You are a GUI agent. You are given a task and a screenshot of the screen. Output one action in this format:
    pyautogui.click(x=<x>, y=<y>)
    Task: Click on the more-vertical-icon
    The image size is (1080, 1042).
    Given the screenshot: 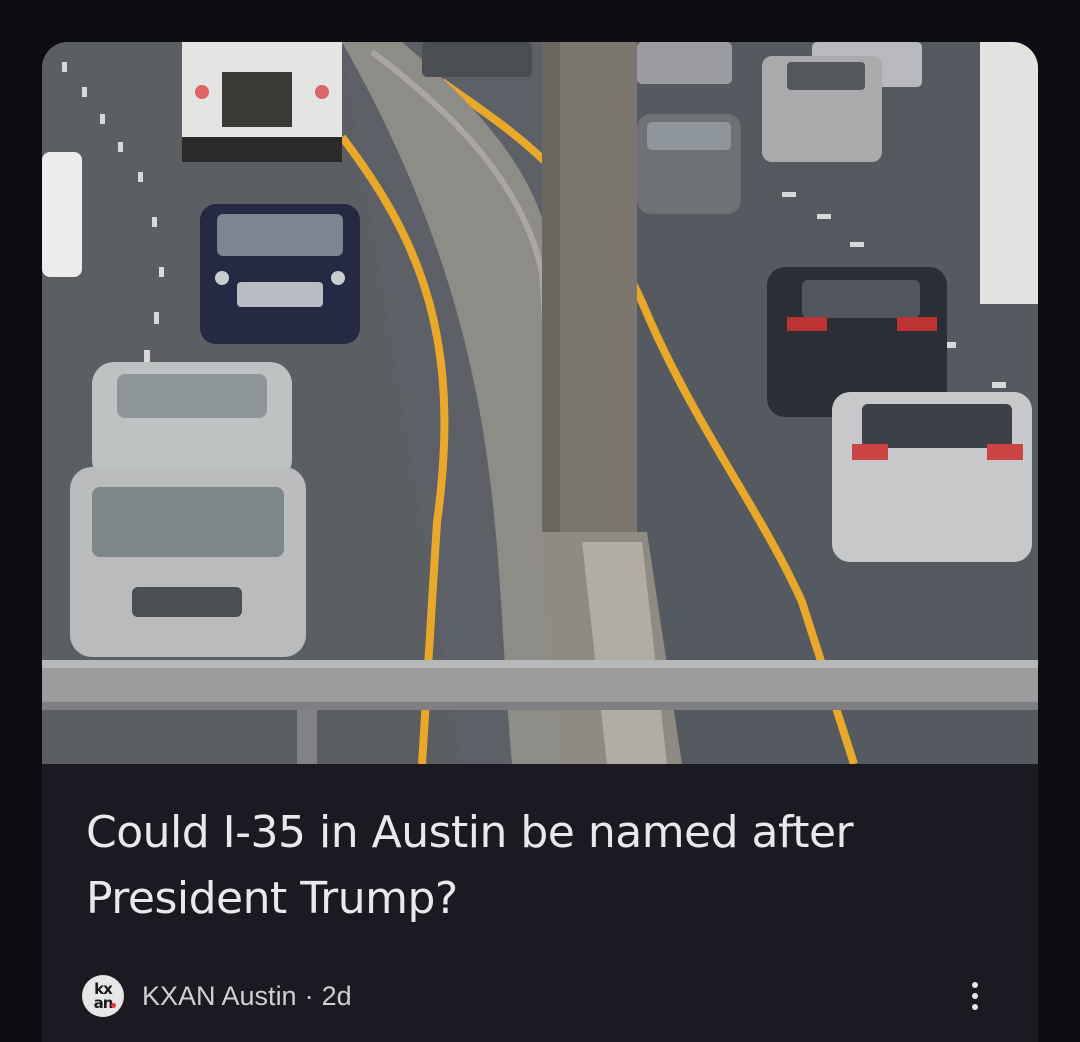 What is the action you would take?
    pyautogui.click(x=975, y=996)
    